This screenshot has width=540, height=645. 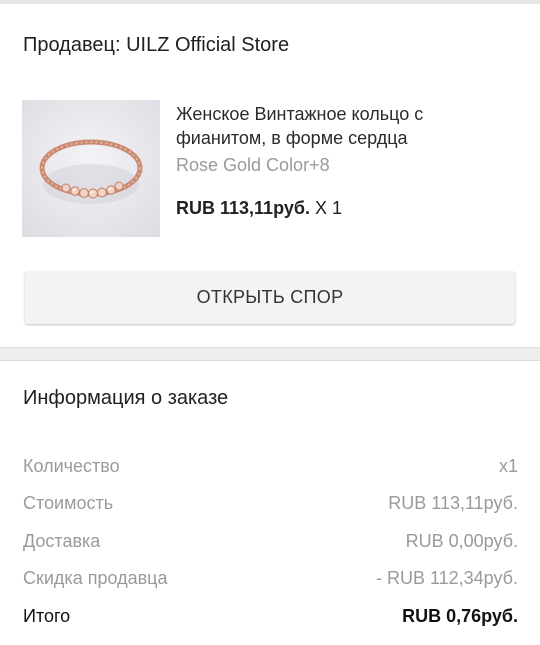 I want to click on seller-name: Продавец: UILZ Official Store, so click(x=156, y=45).